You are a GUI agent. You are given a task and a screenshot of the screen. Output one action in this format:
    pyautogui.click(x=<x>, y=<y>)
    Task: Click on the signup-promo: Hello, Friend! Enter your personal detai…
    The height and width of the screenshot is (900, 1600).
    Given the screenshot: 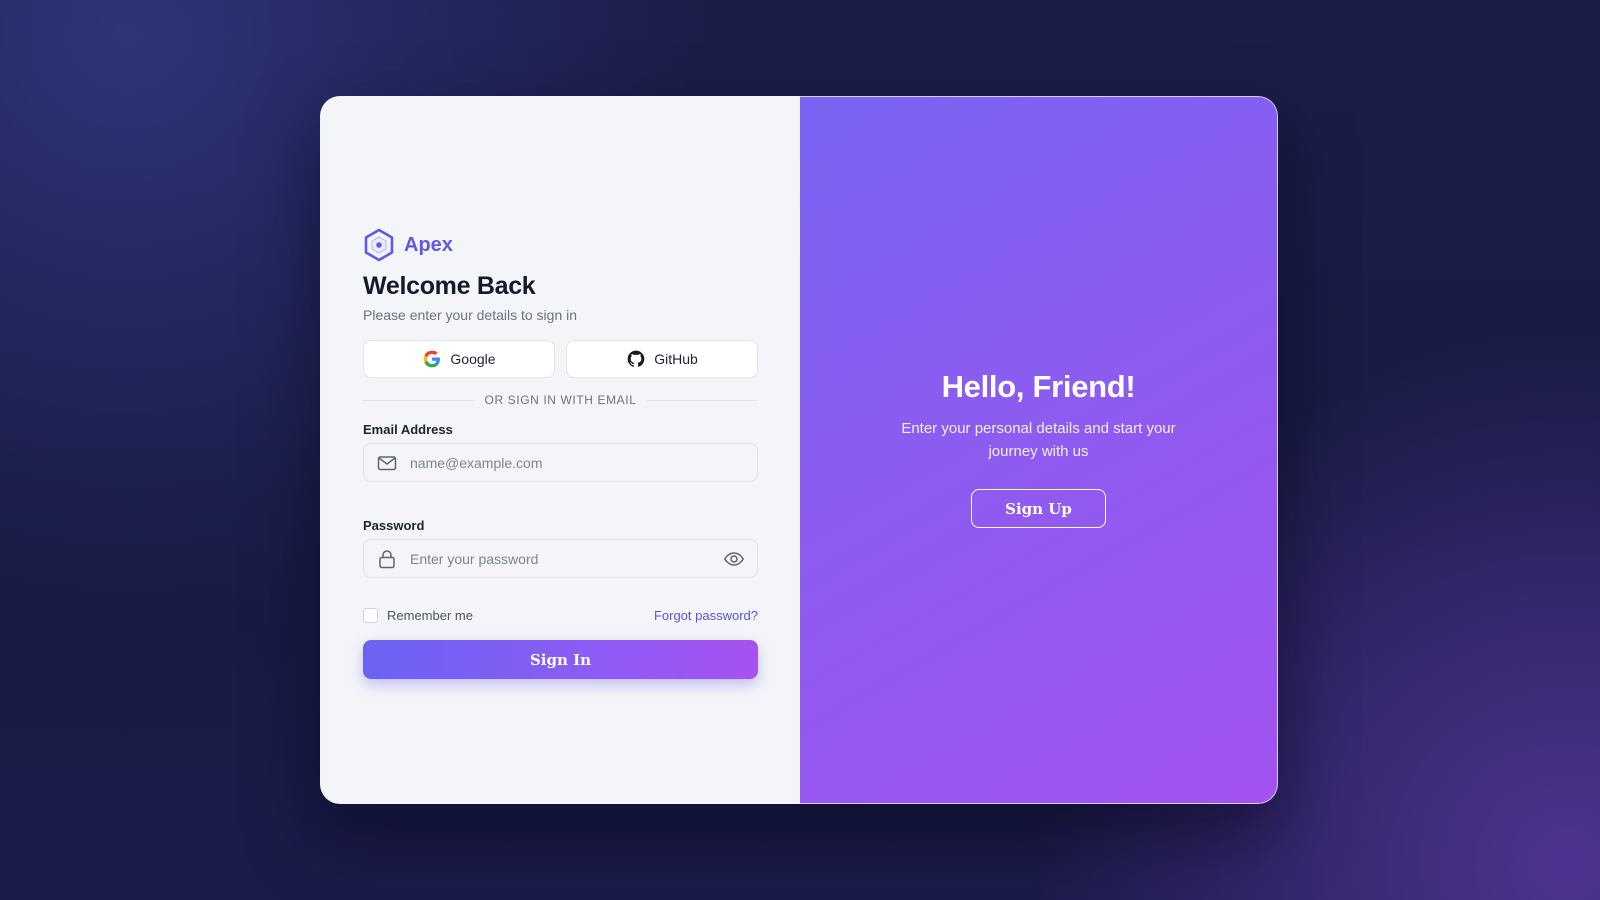 What is the action you would take?
    pyautogui.click(x=1038, y=448)
    